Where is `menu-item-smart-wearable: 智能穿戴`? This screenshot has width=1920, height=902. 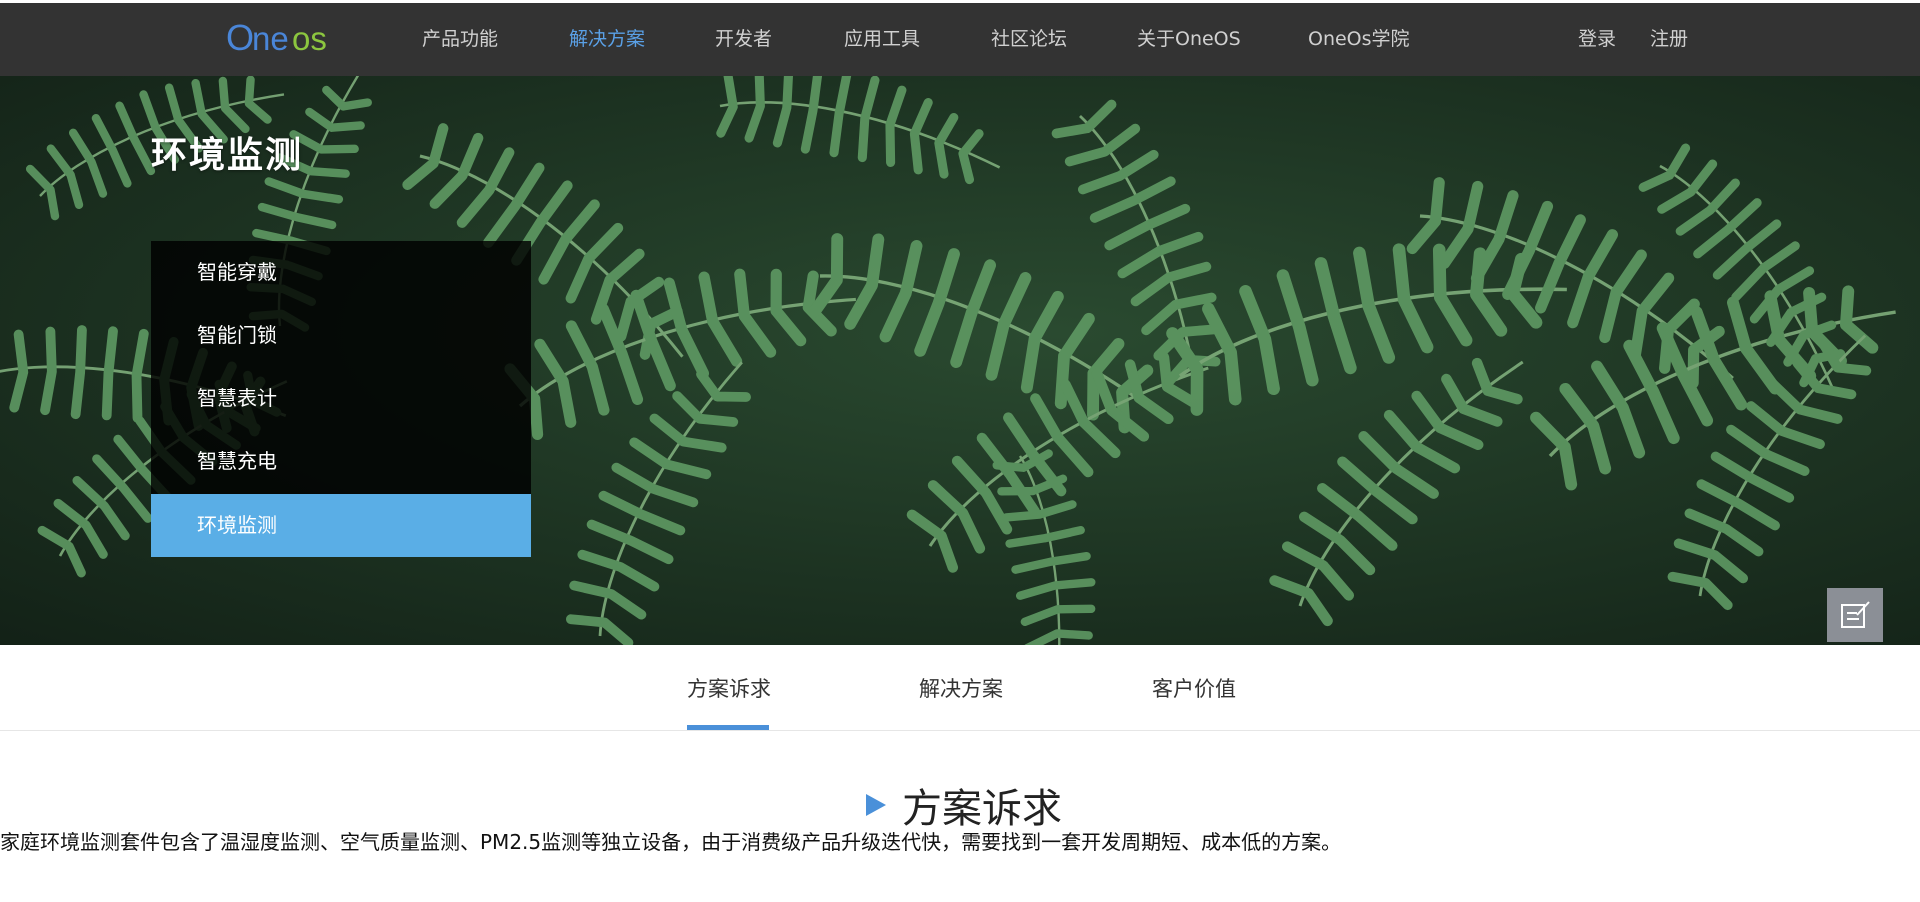
menu-item-smart-wearable: 智能穿戴 is located at coordinates (341, 272).